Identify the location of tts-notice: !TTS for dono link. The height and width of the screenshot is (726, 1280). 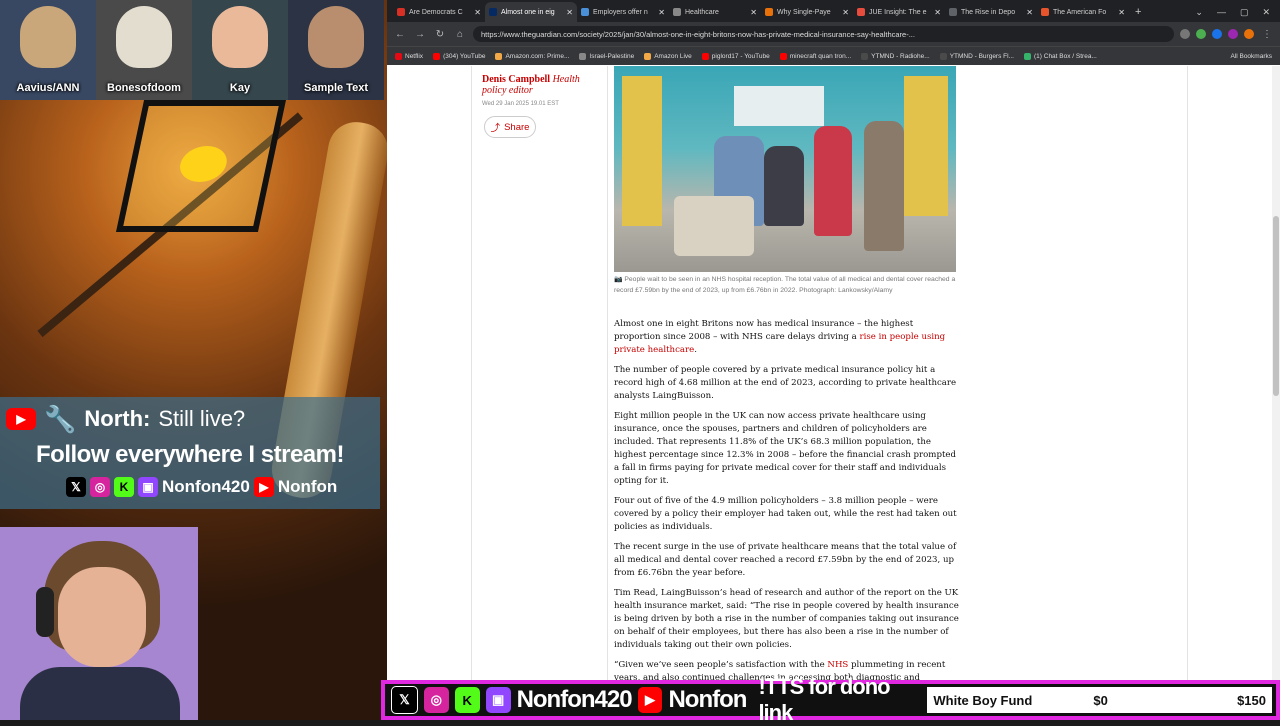
(824, 699).